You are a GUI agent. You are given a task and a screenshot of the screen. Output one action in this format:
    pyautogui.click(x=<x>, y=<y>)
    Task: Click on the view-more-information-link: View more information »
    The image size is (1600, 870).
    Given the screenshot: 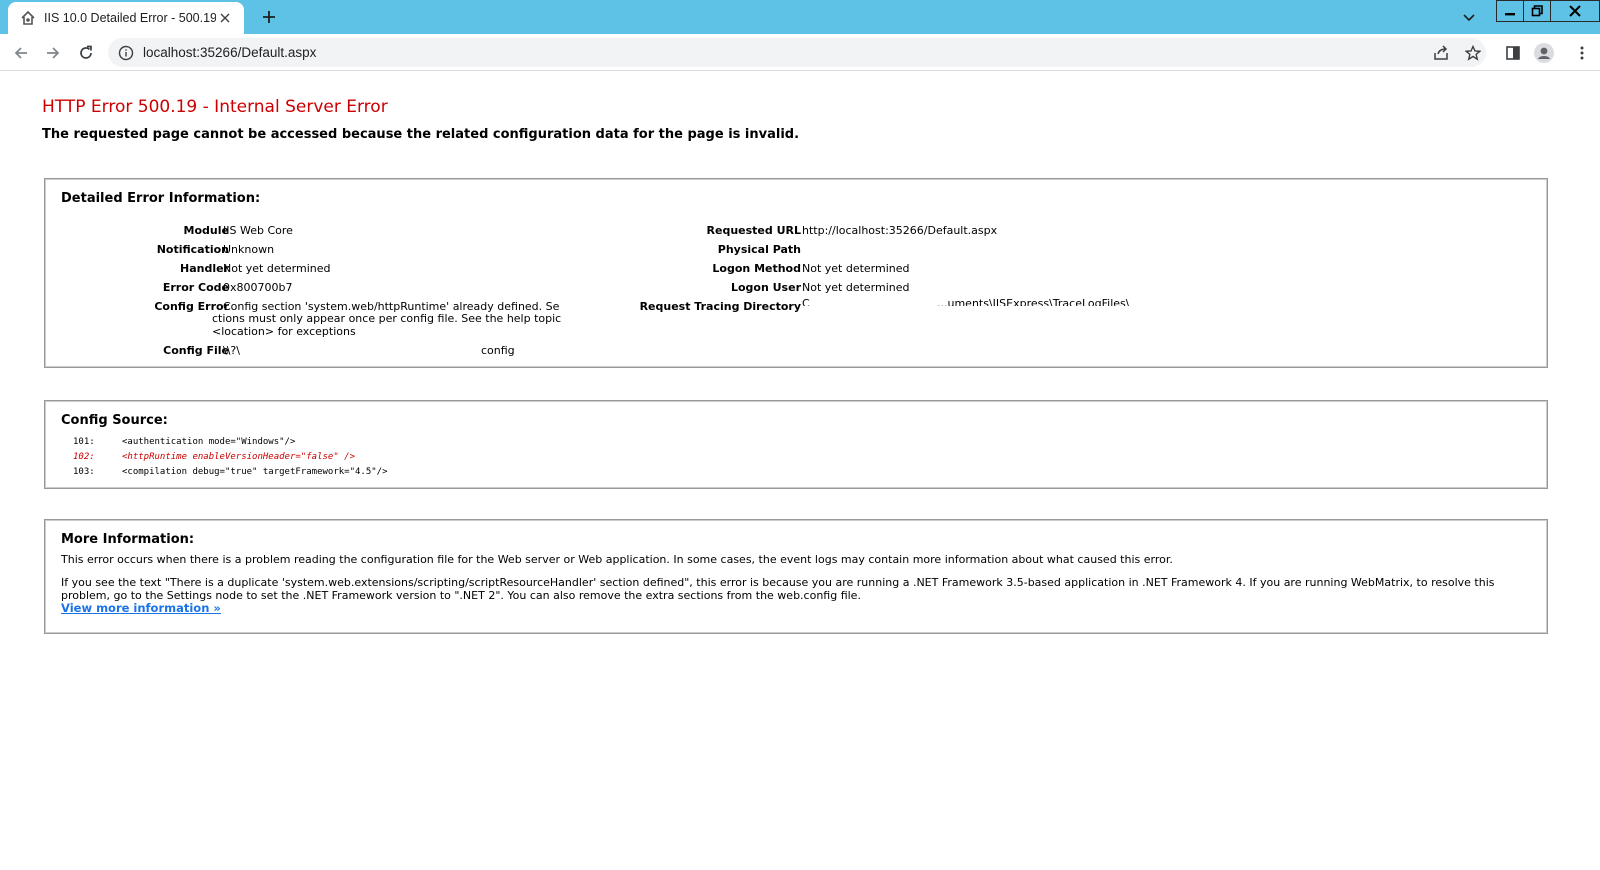 What is the action you would take?
    pyautogui.click(x=141, y=608)
    